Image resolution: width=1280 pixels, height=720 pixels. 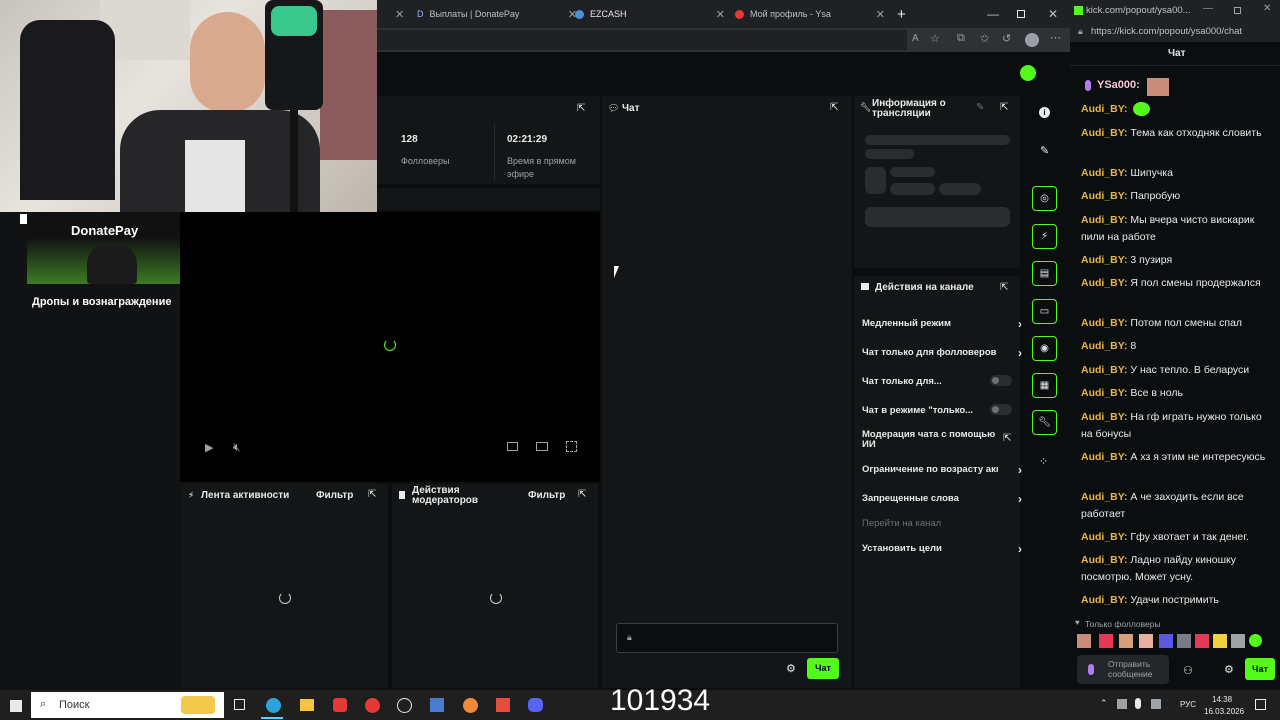 What do you see at coordinates (942, 471) in the screenshot?
I see `action-age-restriction: Ограничение по возрасту акк ›` at bounding box center [942, 471].